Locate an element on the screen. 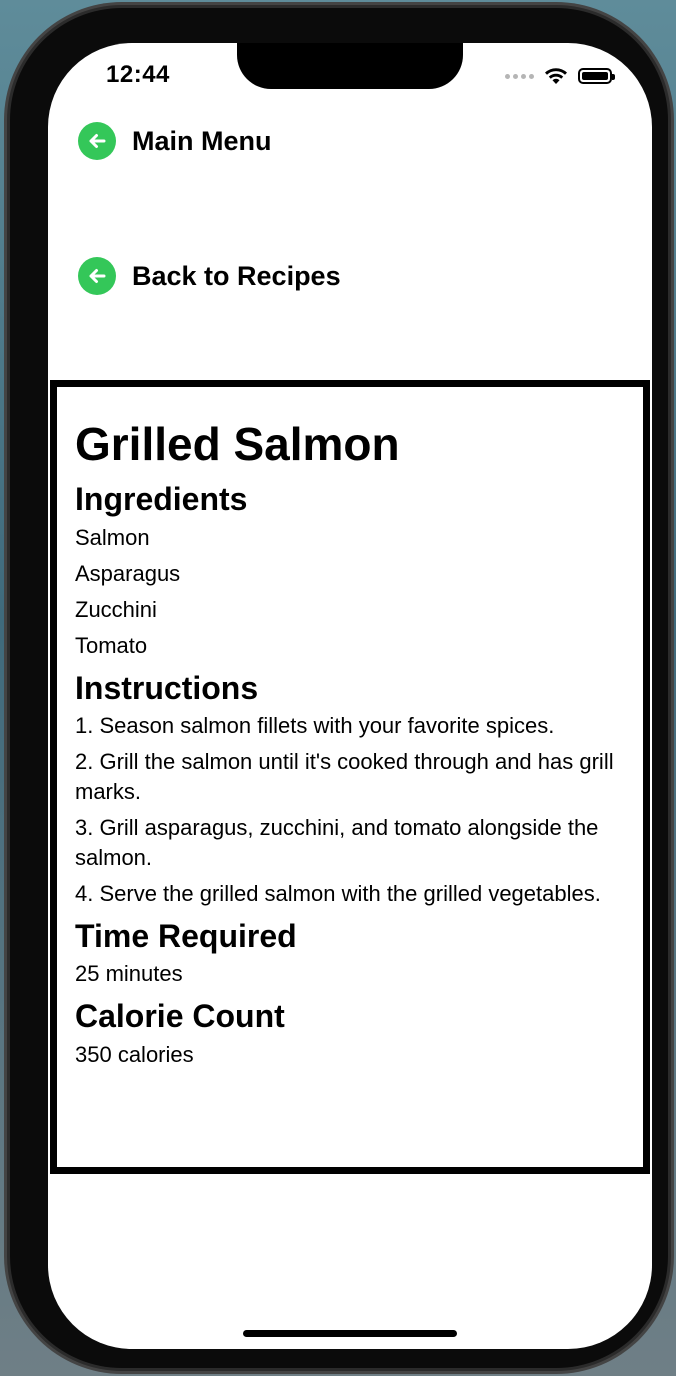  instructions-heading: Instructions is located at coordinates (167, 687).